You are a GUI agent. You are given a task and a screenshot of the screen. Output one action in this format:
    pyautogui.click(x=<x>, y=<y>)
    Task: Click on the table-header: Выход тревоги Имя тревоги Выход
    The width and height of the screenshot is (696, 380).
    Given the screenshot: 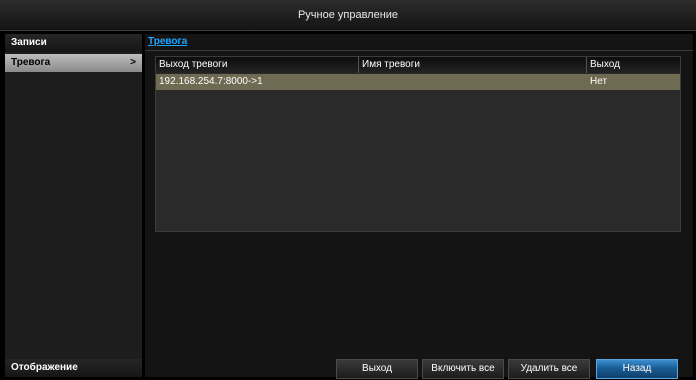 What is the action you would take?
    pyautogui.click(x=418, y=65)
    